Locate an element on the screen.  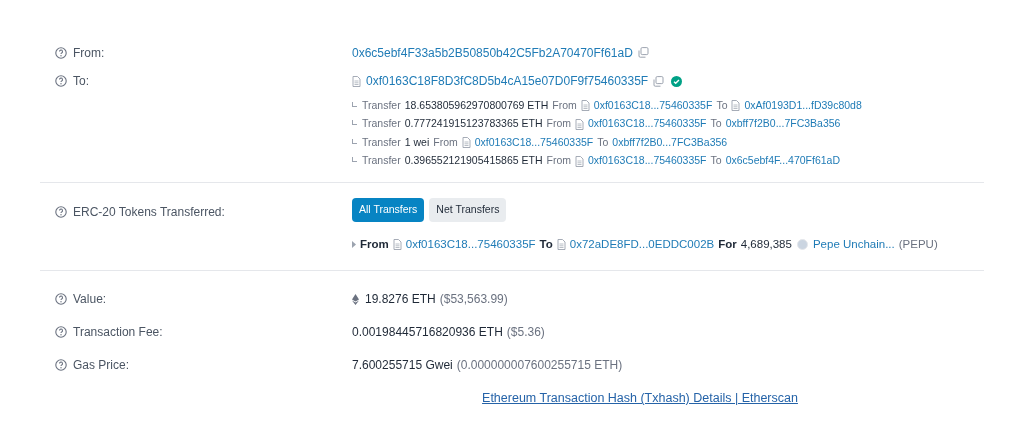
value-amount: 19.8276 ETH is located at coordinates (400, 300).